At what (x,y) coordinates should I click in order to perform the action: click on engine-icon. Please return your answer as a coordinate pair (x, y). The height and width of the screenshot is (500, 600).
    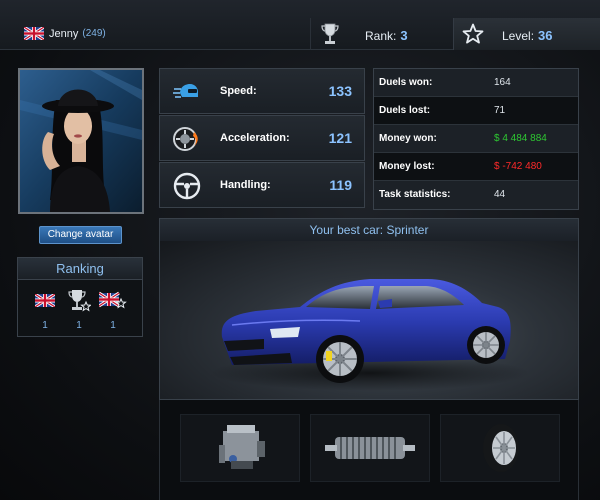
    Looking at the image, I should click on (242, 447).